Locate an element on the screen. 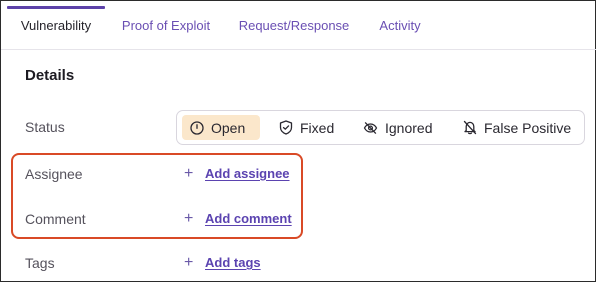 The height and width of the screenshot is (282, 596). add-assignee-link-text: Add assignee is located at coordinates (247, 173).